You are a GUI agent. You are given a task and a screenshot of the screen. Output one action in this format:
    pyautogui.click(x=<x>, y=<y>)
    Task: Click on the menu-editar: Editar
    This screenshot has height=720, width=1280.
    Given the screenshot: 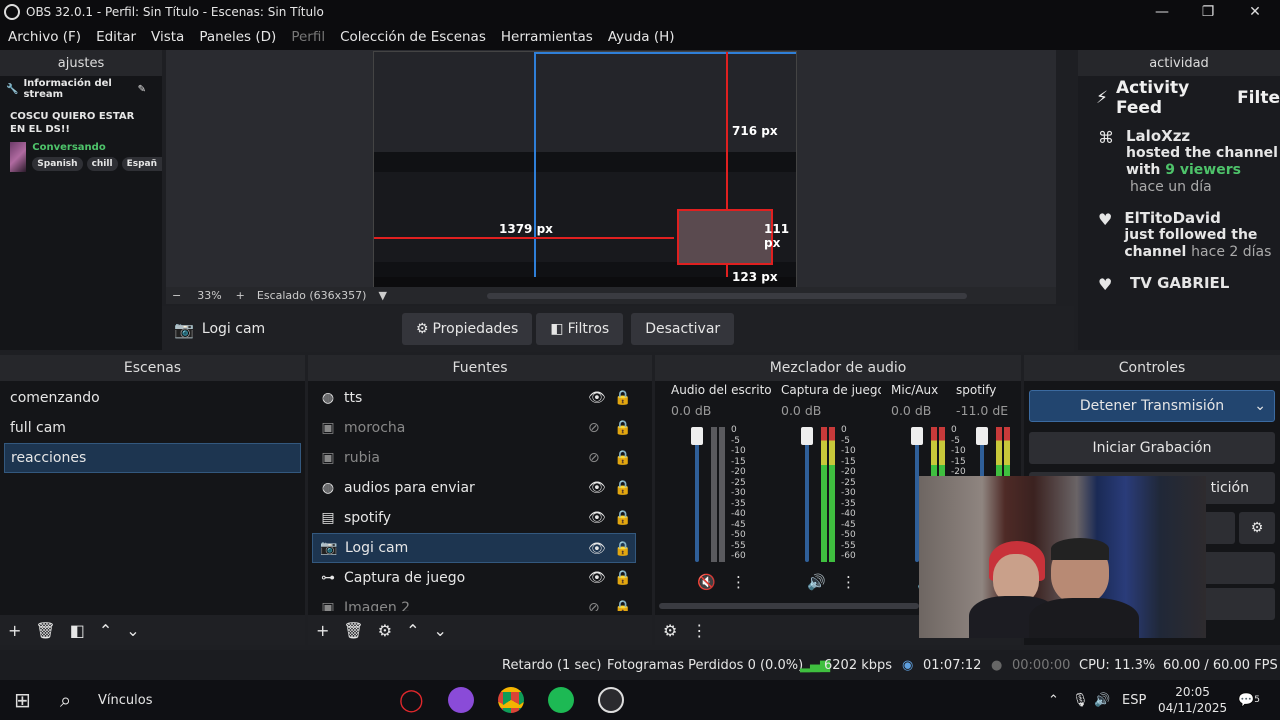 What is the action you would take?
    pyautogui.click(x=116, y=37)
    